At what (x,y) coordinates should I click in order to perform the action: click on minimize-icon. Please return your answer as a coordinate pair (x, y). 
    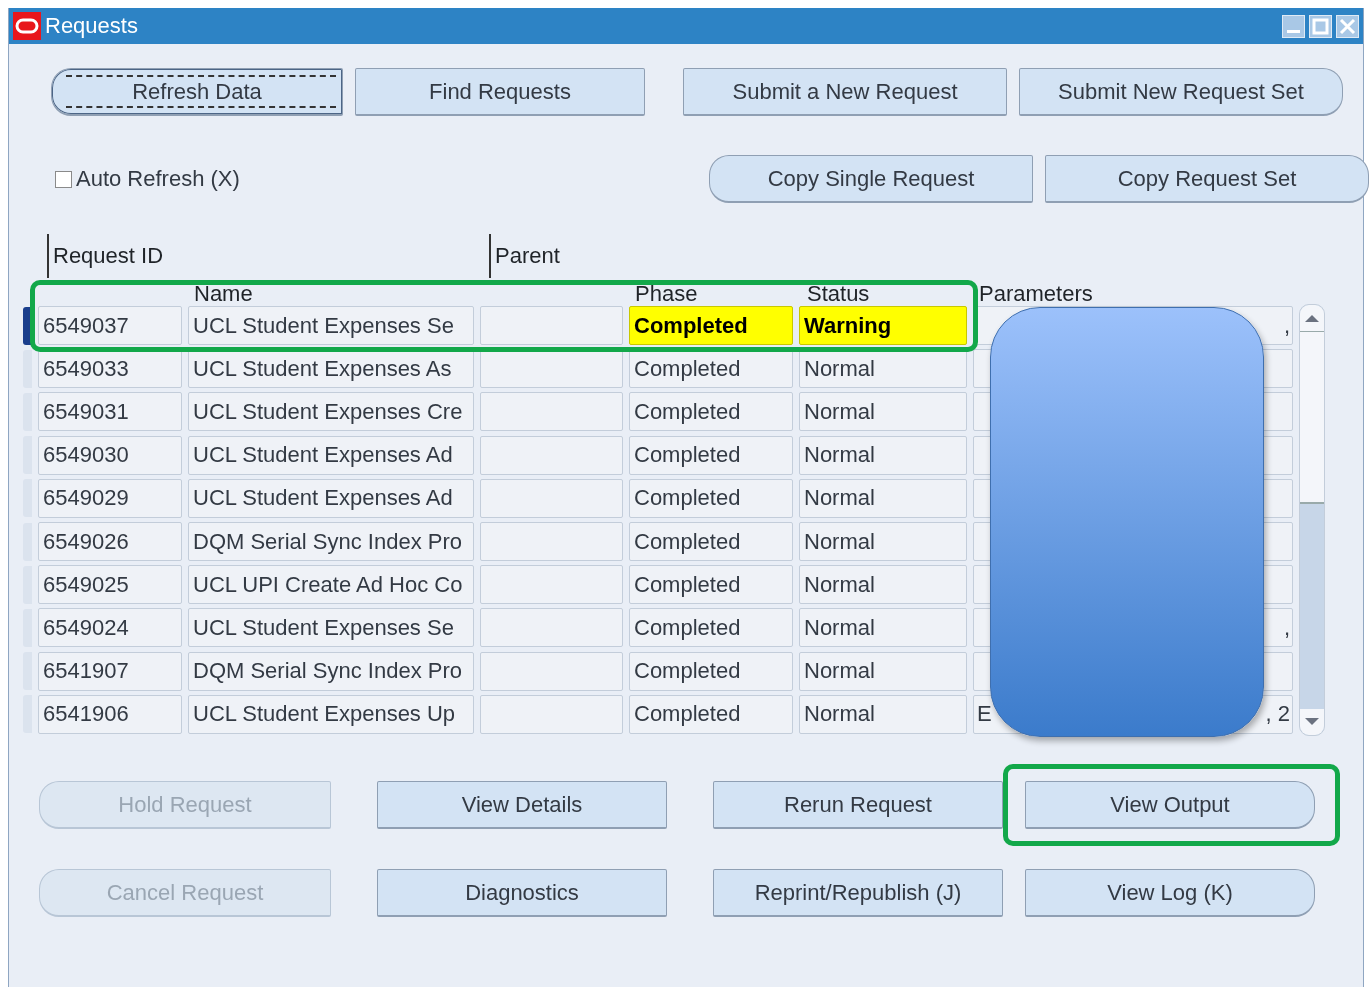
    Looking at the image, I should click on (1293, 26).